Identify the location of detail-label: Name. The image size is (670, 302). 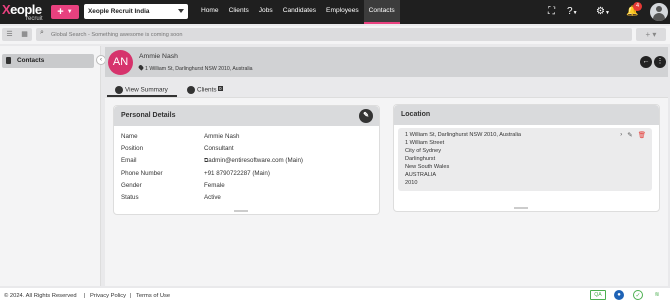
(129, 136).